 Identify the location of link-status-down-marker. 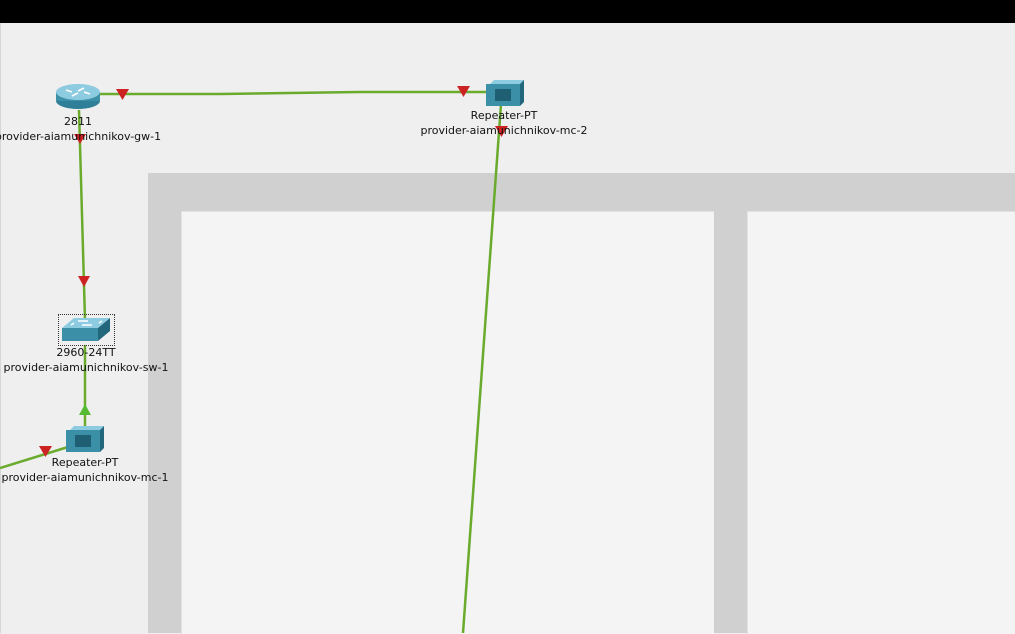
(84, 281).